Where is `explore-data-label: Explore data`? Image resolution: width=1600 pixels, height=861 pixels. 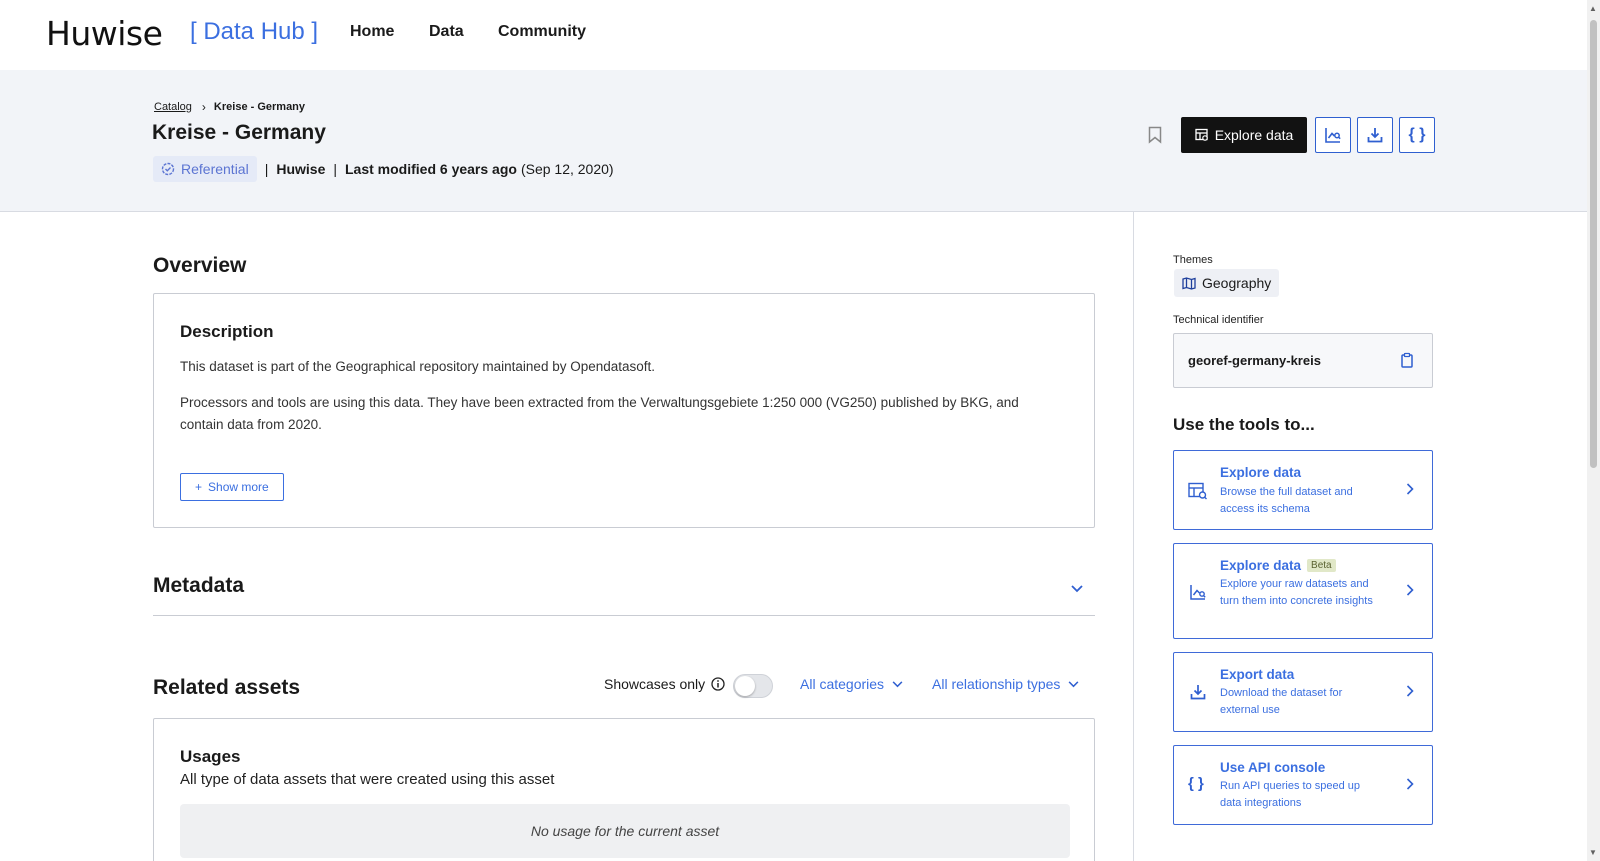
explore-data-label: Explore data is located at coordinates (1254, 135).